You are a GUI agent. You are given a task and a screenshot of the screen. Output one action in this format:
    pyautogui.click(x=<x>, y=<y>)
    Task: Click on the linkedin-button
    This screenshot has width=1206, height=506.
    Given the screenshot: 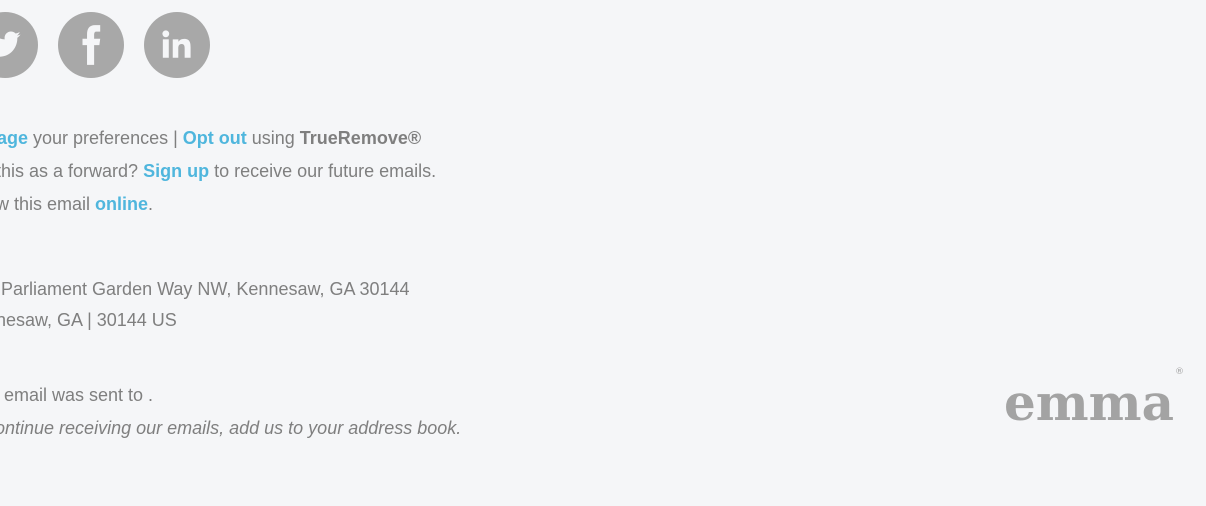 What is the action you would take?
    pyautogui.click(x=177, y=45)
    